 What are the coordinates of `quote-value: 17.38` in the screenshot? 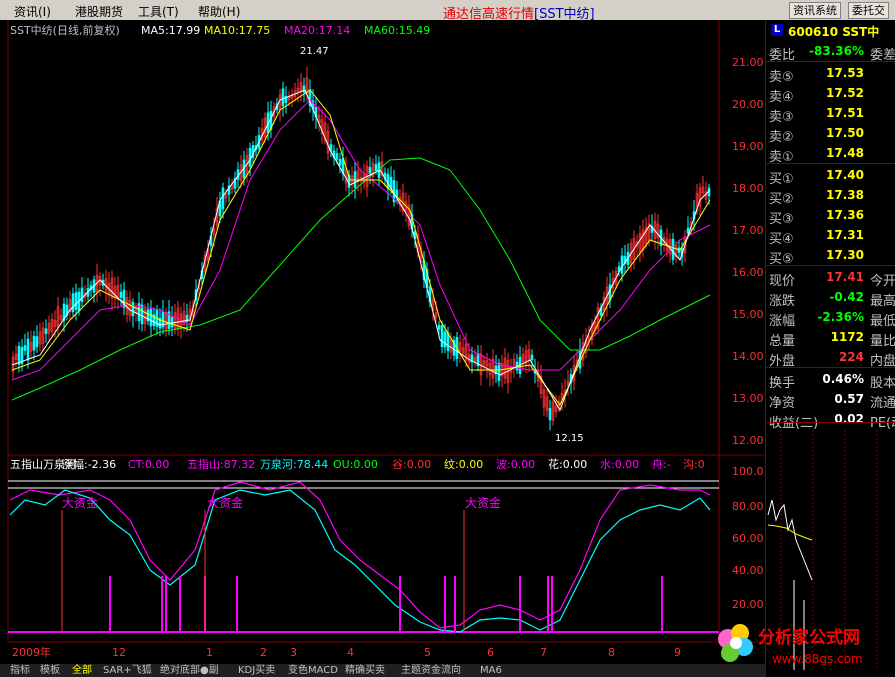 It's located at (845, 195).